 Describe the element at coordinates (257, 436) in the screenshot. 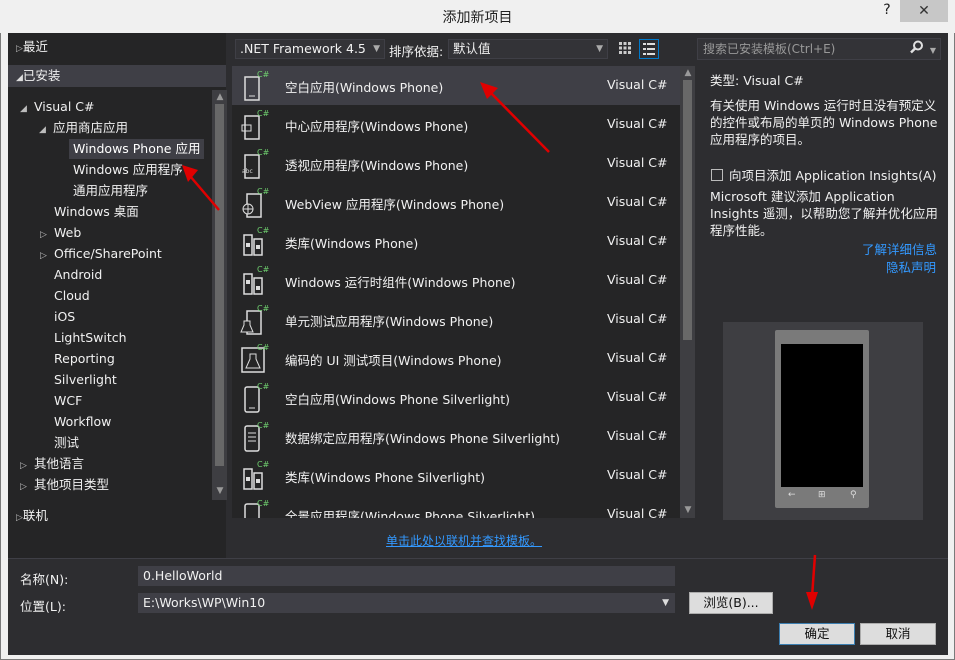

I see `databound-app-icon: C#` at that location.